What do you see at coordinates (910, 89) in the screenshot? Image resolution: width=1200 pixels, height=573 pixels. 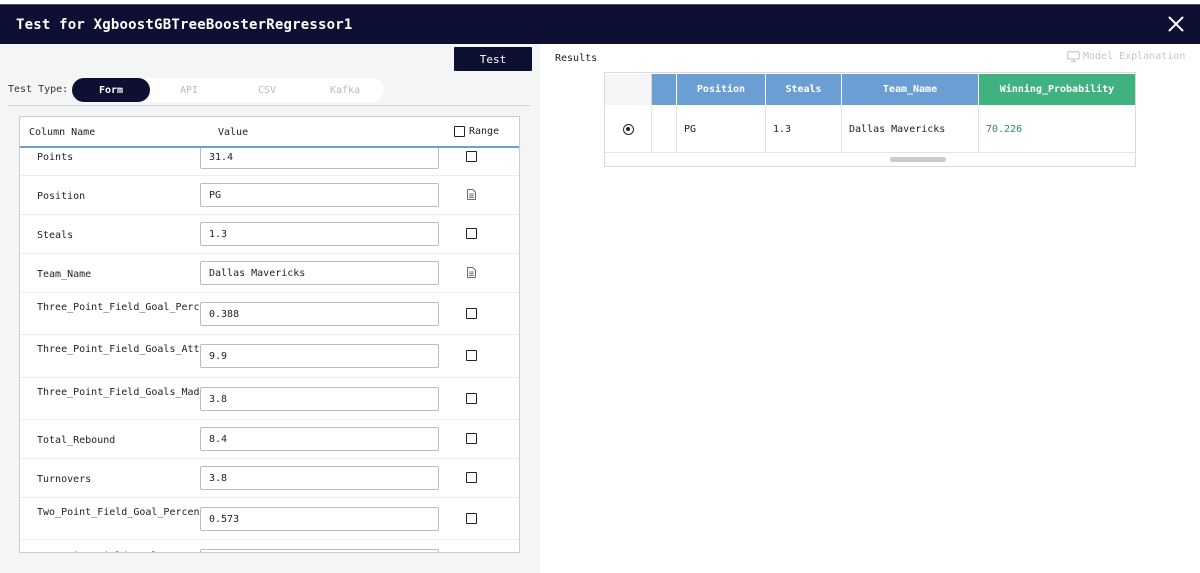 I see `team-name-column-header: Team_Name` at bounding box center [910, 89].